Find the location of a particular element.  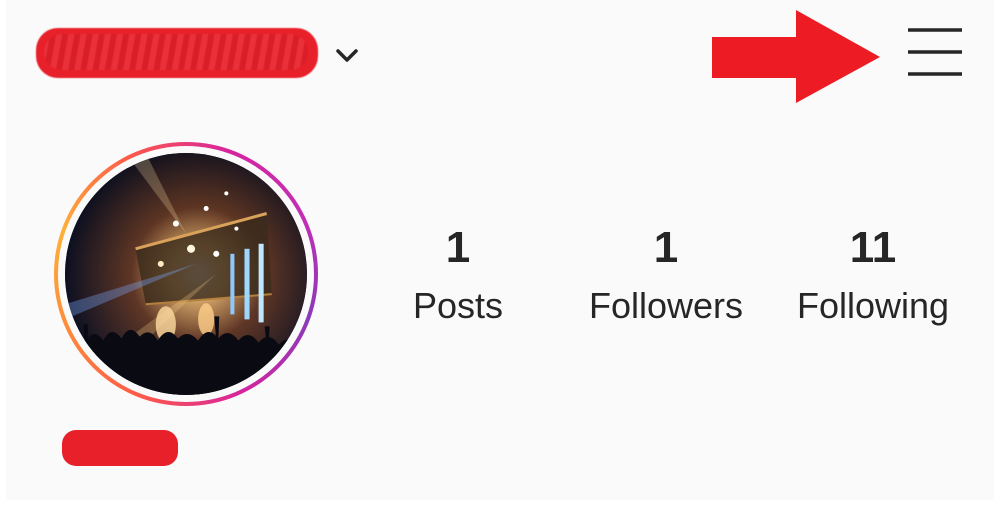

stat-posts: 1 Posts is located at coordinates (458, 277).